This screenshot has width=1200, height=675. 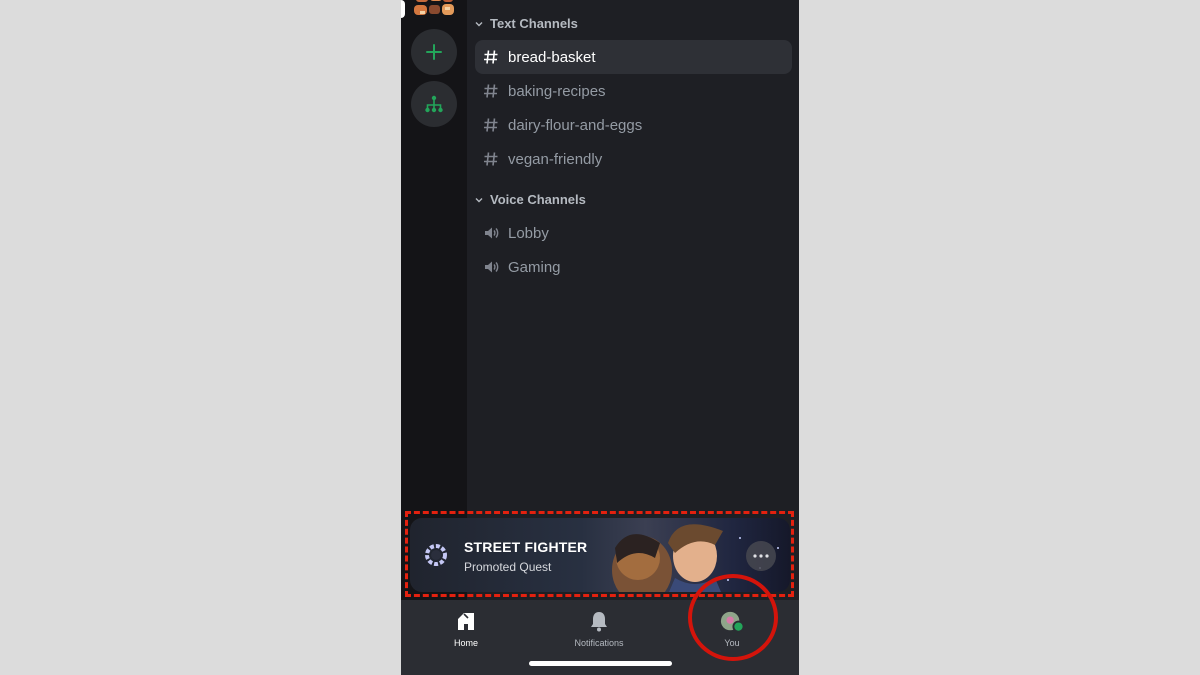 What do you see at coordinates (434, 11) in the screenshot?
I see `server-icon` at bounding box center [434, 11].